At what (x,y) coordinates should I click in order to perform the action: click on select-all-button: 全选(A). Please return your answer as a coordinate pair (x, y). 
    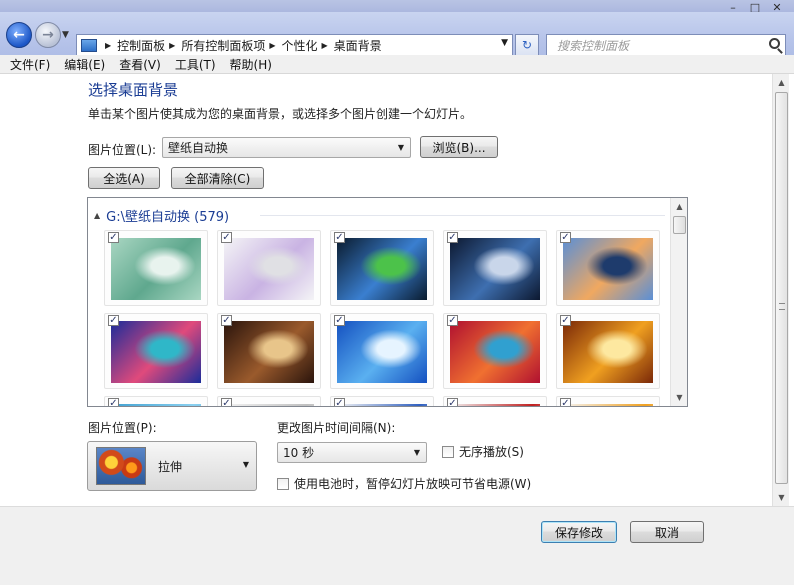
    Looking at the image, I should click on (124, 178).